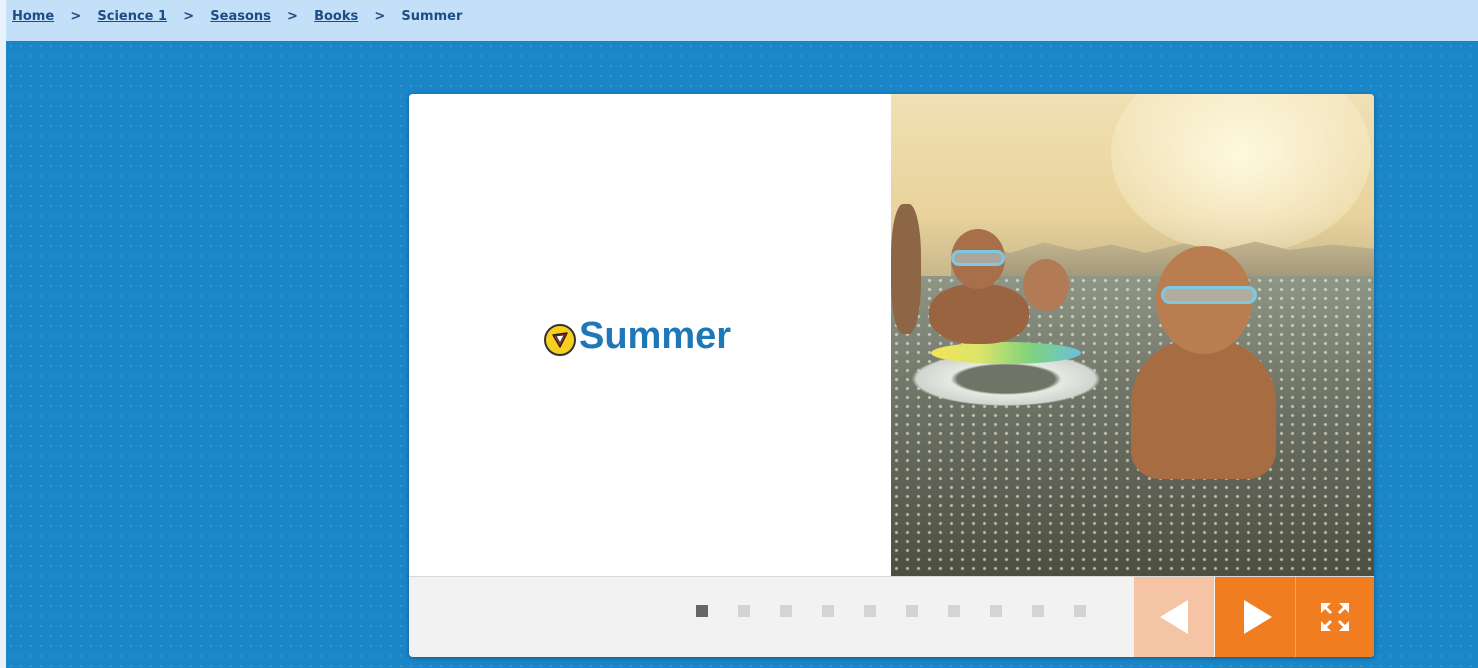  I want to click on fullscreen-icon, so click(1335, 617).